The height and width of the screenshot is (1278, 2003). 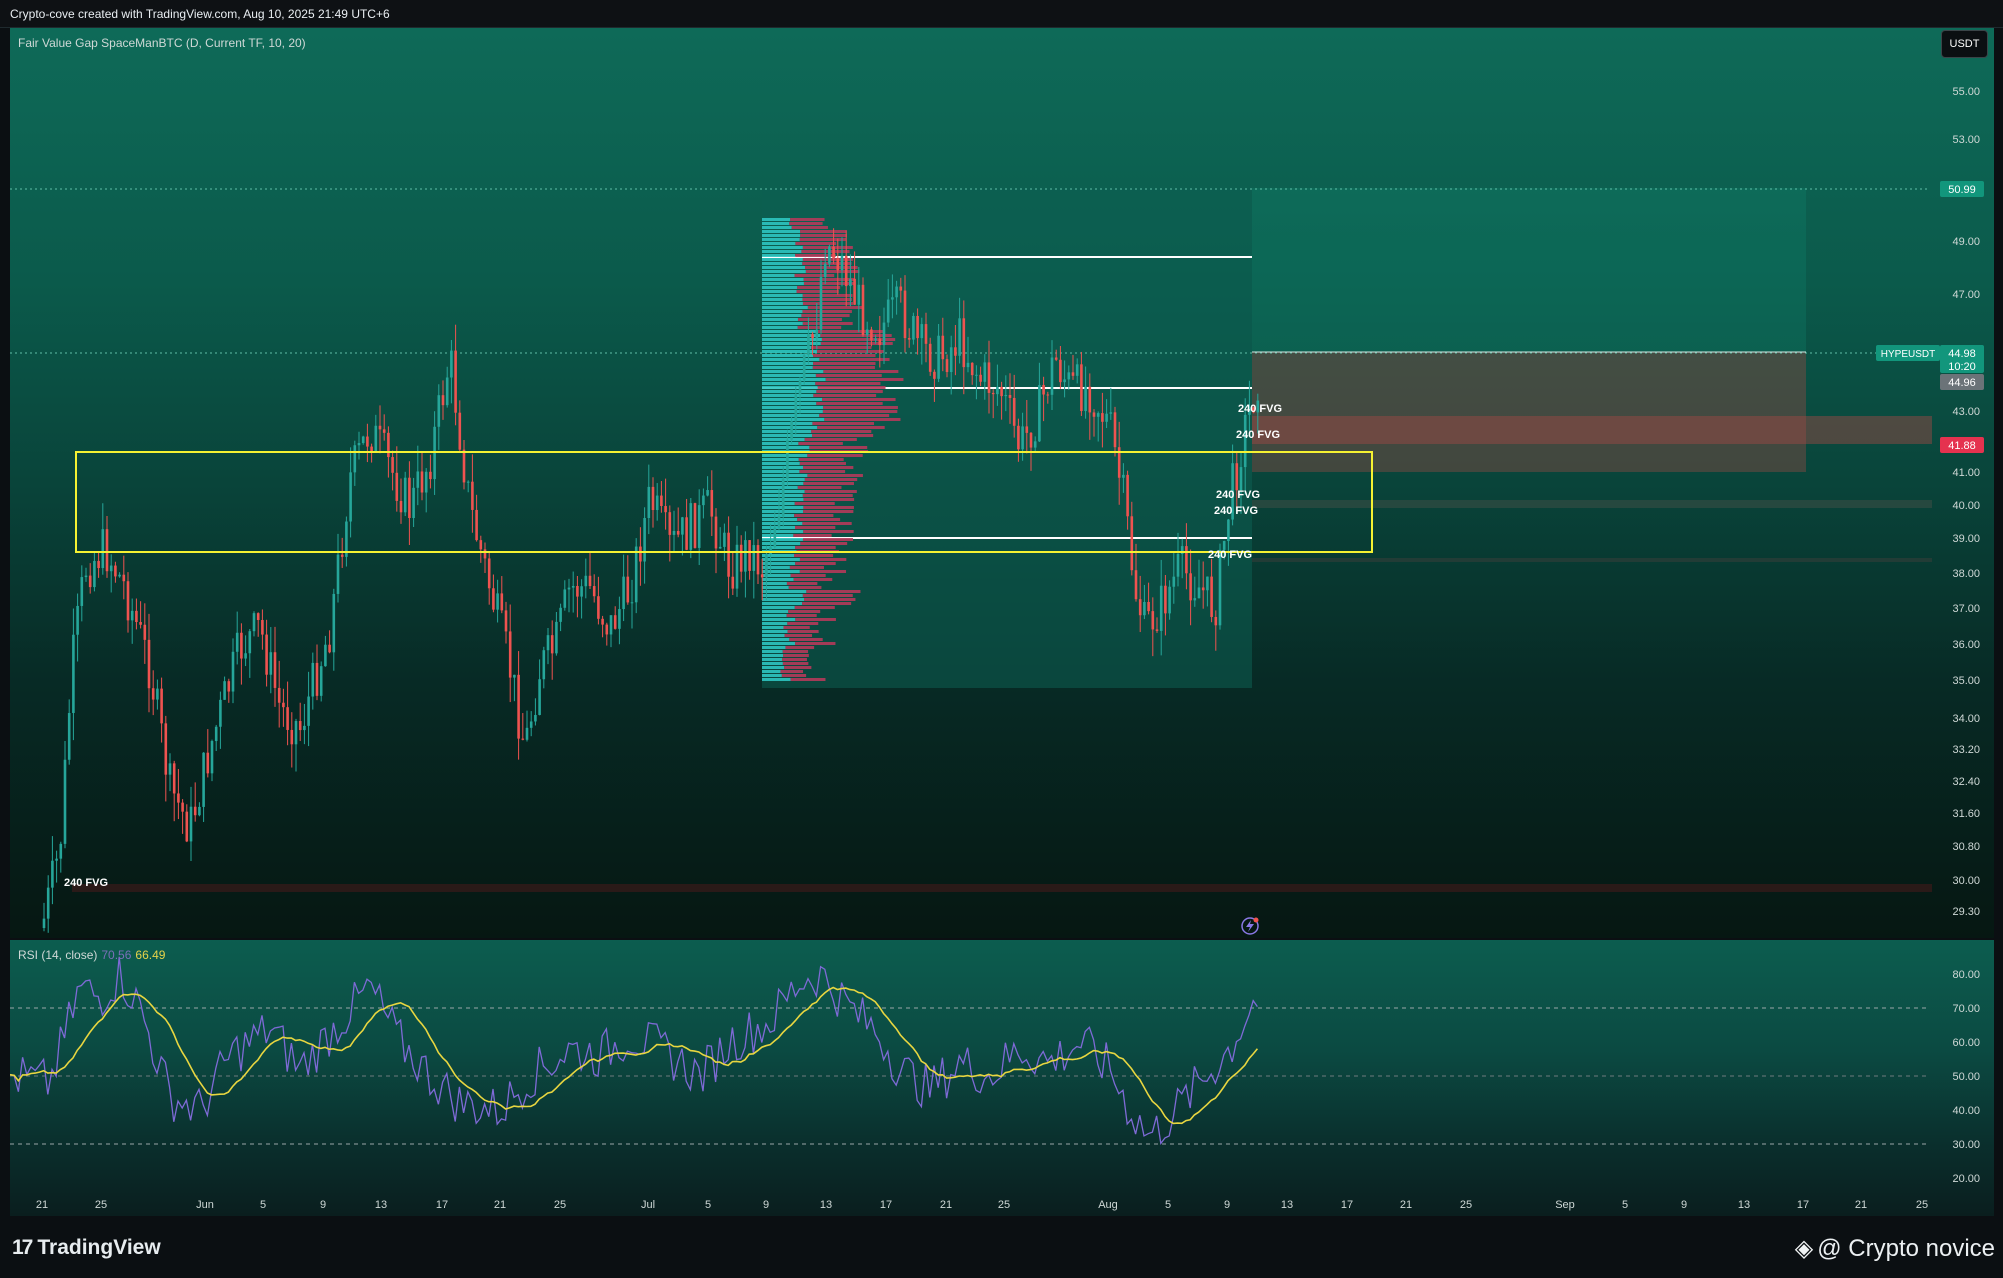 What do you see at coordinates (1250, 926) in the screenshot?
I see `alert-lightning-icon` at bounding box center [1250, 926].